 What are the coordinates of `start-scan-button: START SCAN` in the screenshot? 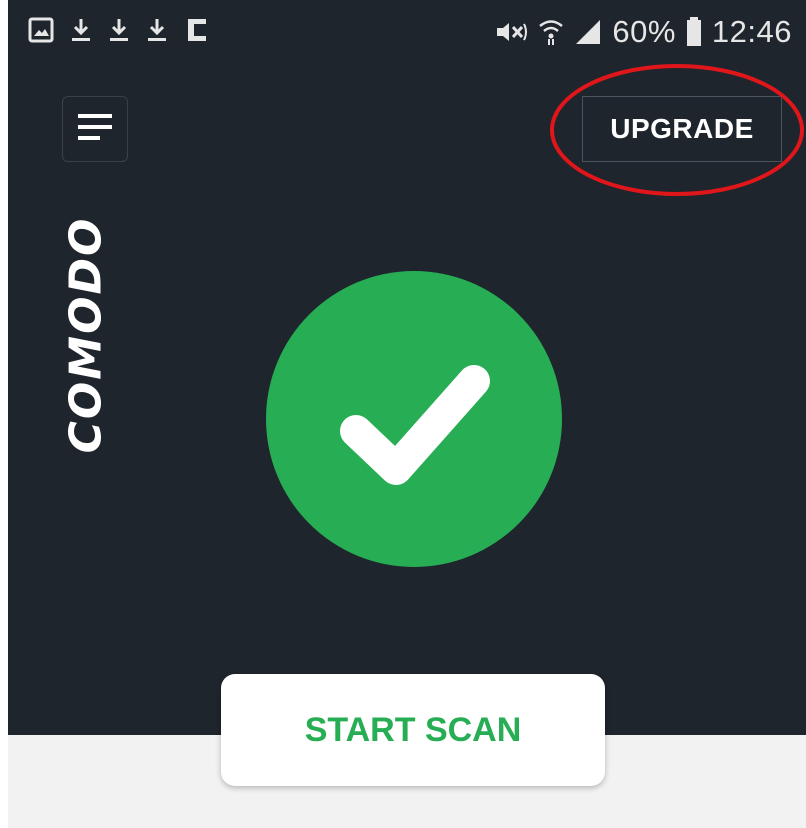 It's located at (413, 730).